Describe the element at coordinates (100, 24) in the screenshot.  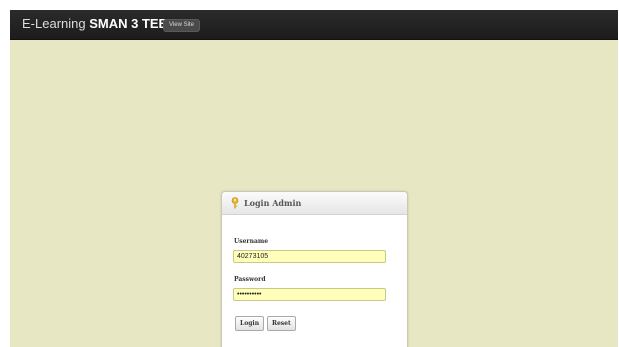
I see `site-brand: E-Learning SMAN 3 TEBO` at that location.